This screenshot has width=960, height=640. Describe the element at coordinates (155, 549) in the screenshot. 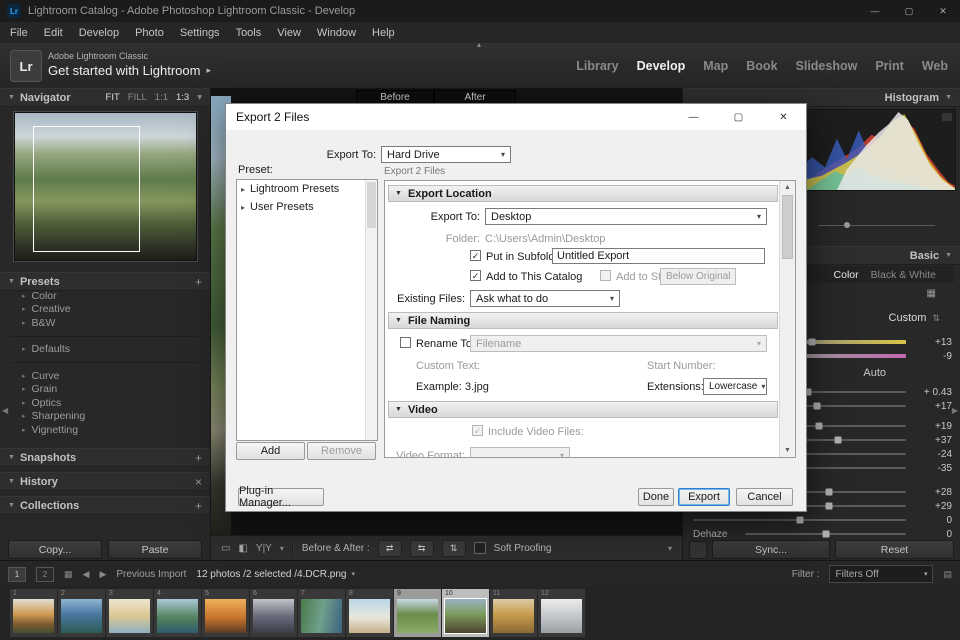

I see `paste-button: Paste` at that location.